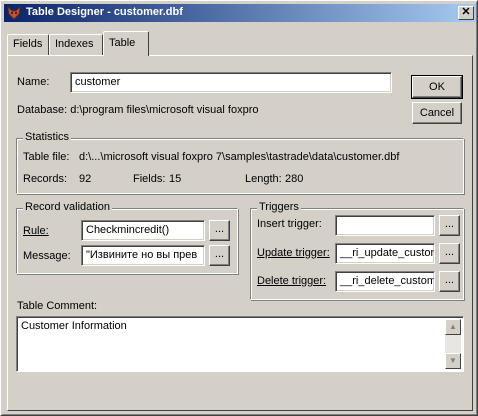 Image resolution: width=478 pixels, height=416 pixels. I want to click on records-label: Records:, so click(45, 179).